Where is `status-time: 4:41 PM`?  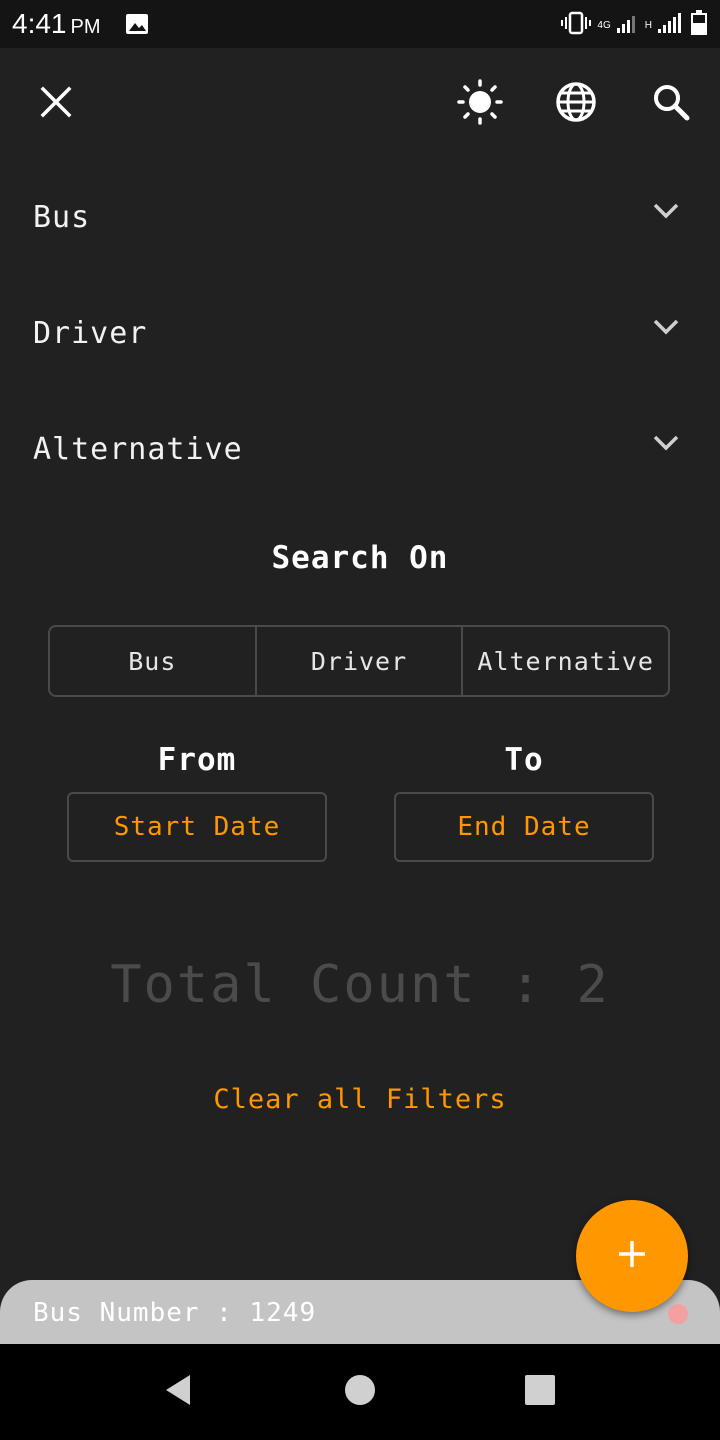 status-time: 4:41 PM is located at coordinates (56, 24).